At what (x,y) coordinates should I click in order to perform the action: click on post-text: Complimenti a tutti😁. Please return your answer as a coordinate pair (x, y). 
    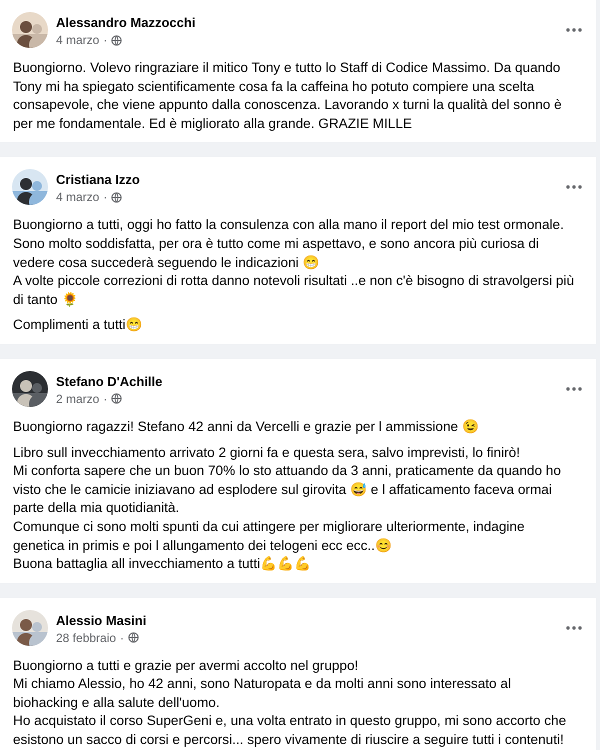
    Looking at the image, I should click on (78, 325).